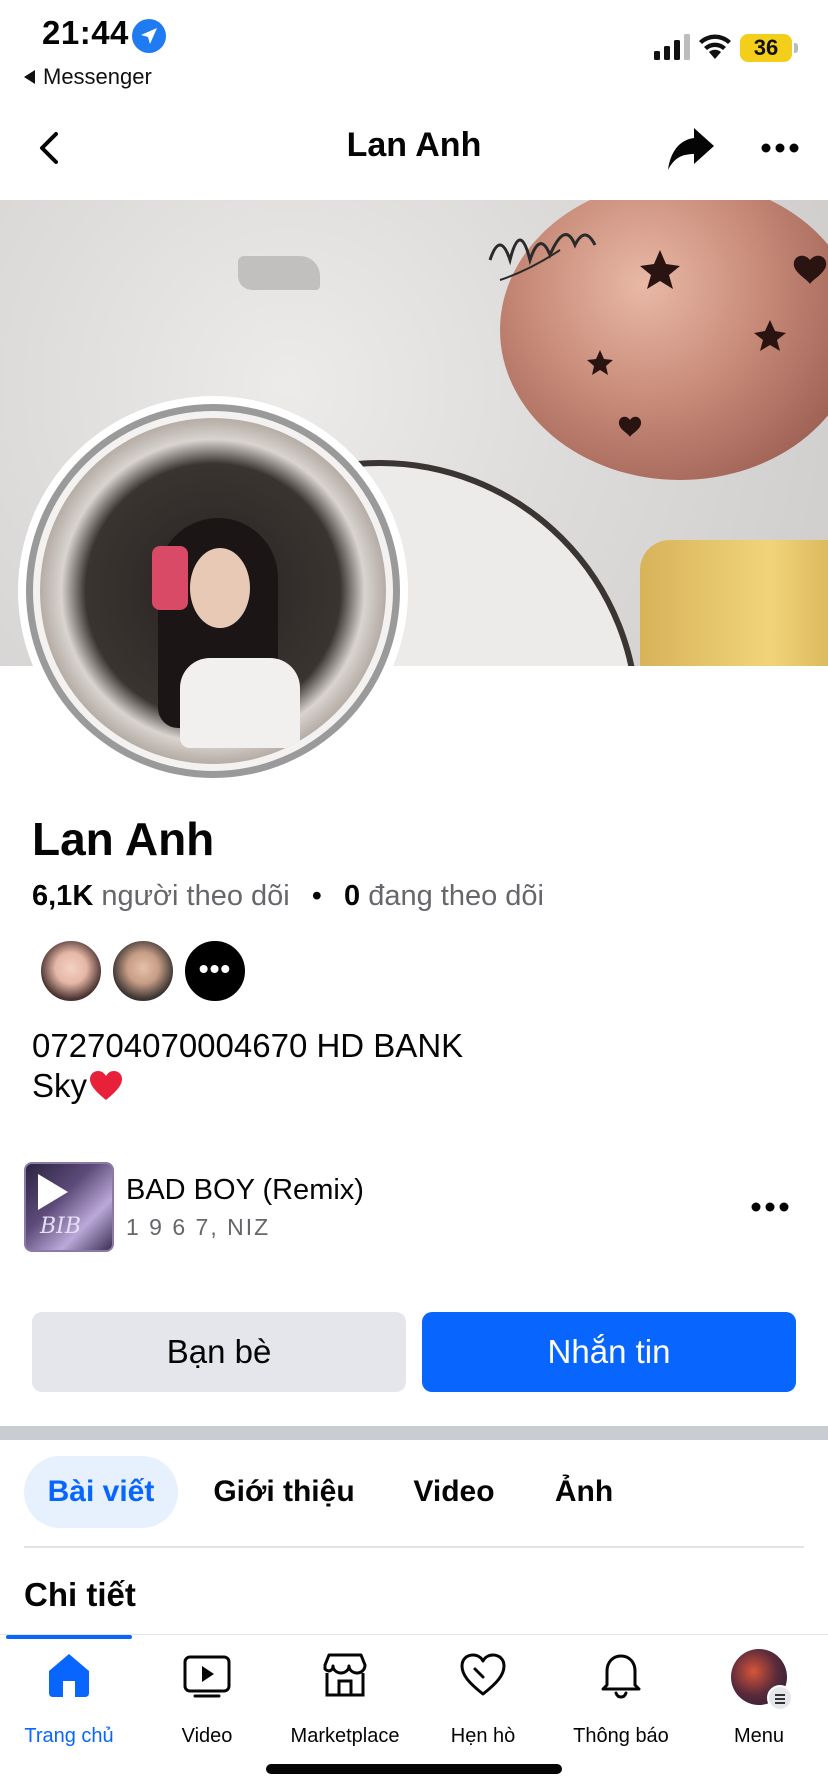 The image size is (828, 1792). Describe the element at coordinates (240, 703) in the screenshot. I see `avatar-shirt` at that location.